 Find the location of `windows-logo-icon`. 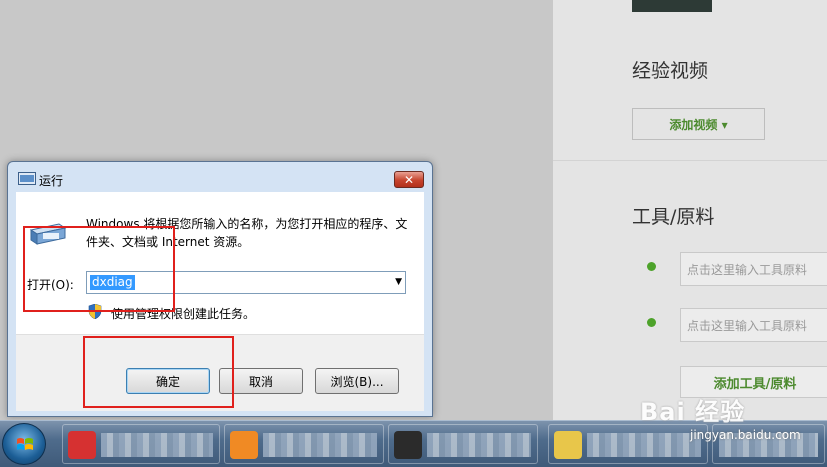

windows-logo-icon is located at coordinates (25, 444).